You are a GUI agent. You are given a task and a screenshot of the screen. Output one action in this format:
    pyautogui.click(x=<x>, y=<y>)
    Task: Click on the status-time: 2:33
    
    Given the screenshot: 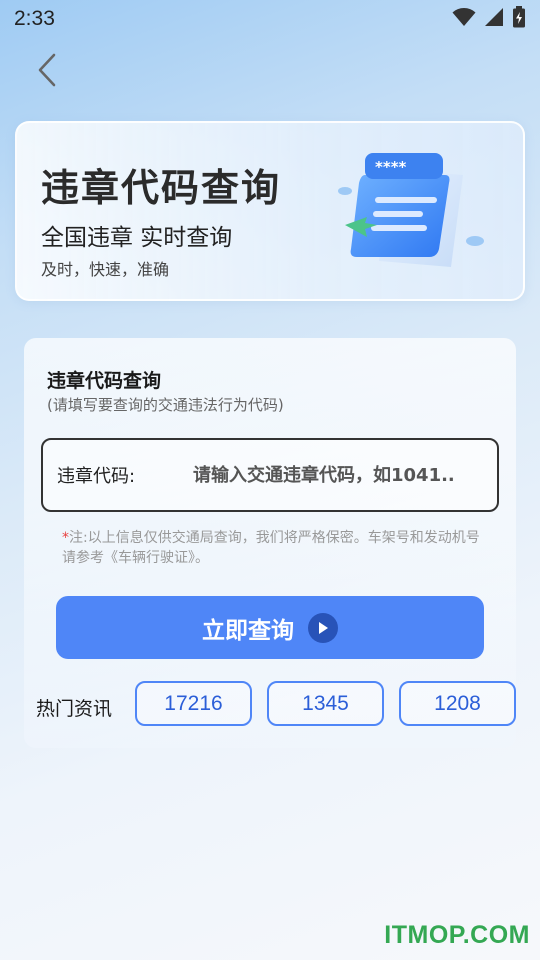 What is the action you would take?
    pyautogui.click(x=34, y=18)
    